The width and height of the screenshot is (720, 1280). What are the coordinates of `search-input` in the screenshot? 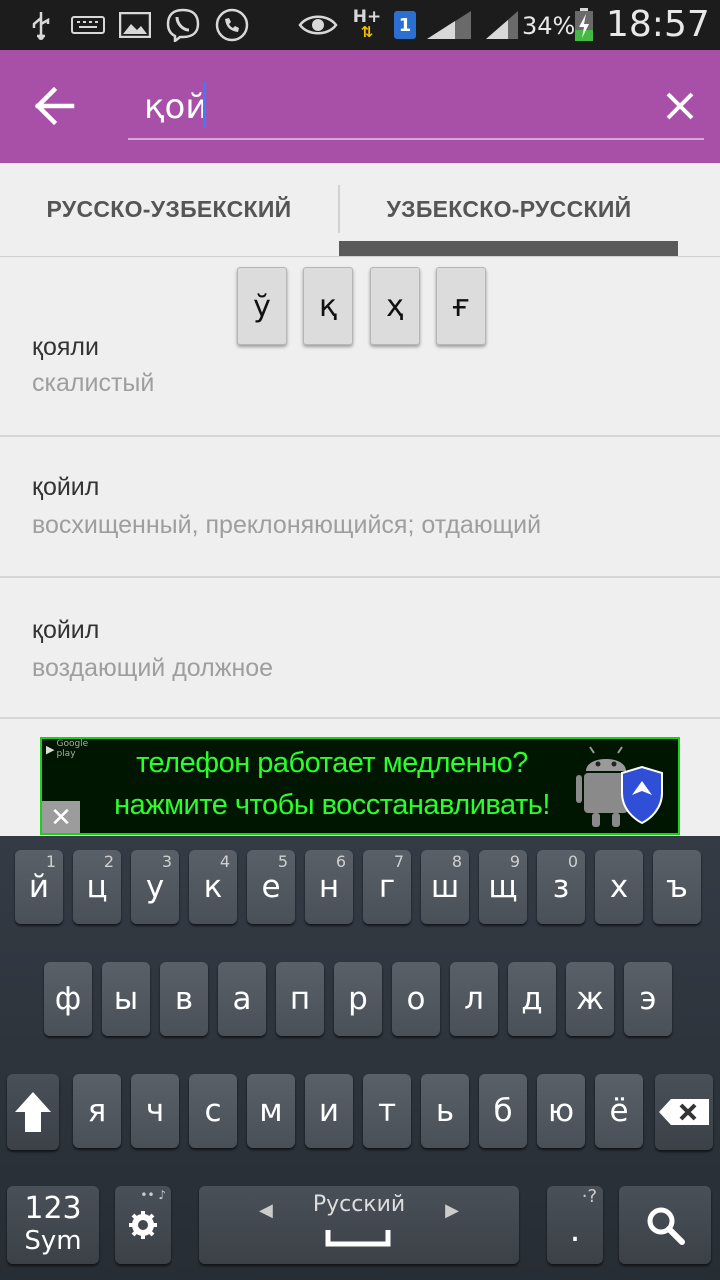 It's located at (416, 108).